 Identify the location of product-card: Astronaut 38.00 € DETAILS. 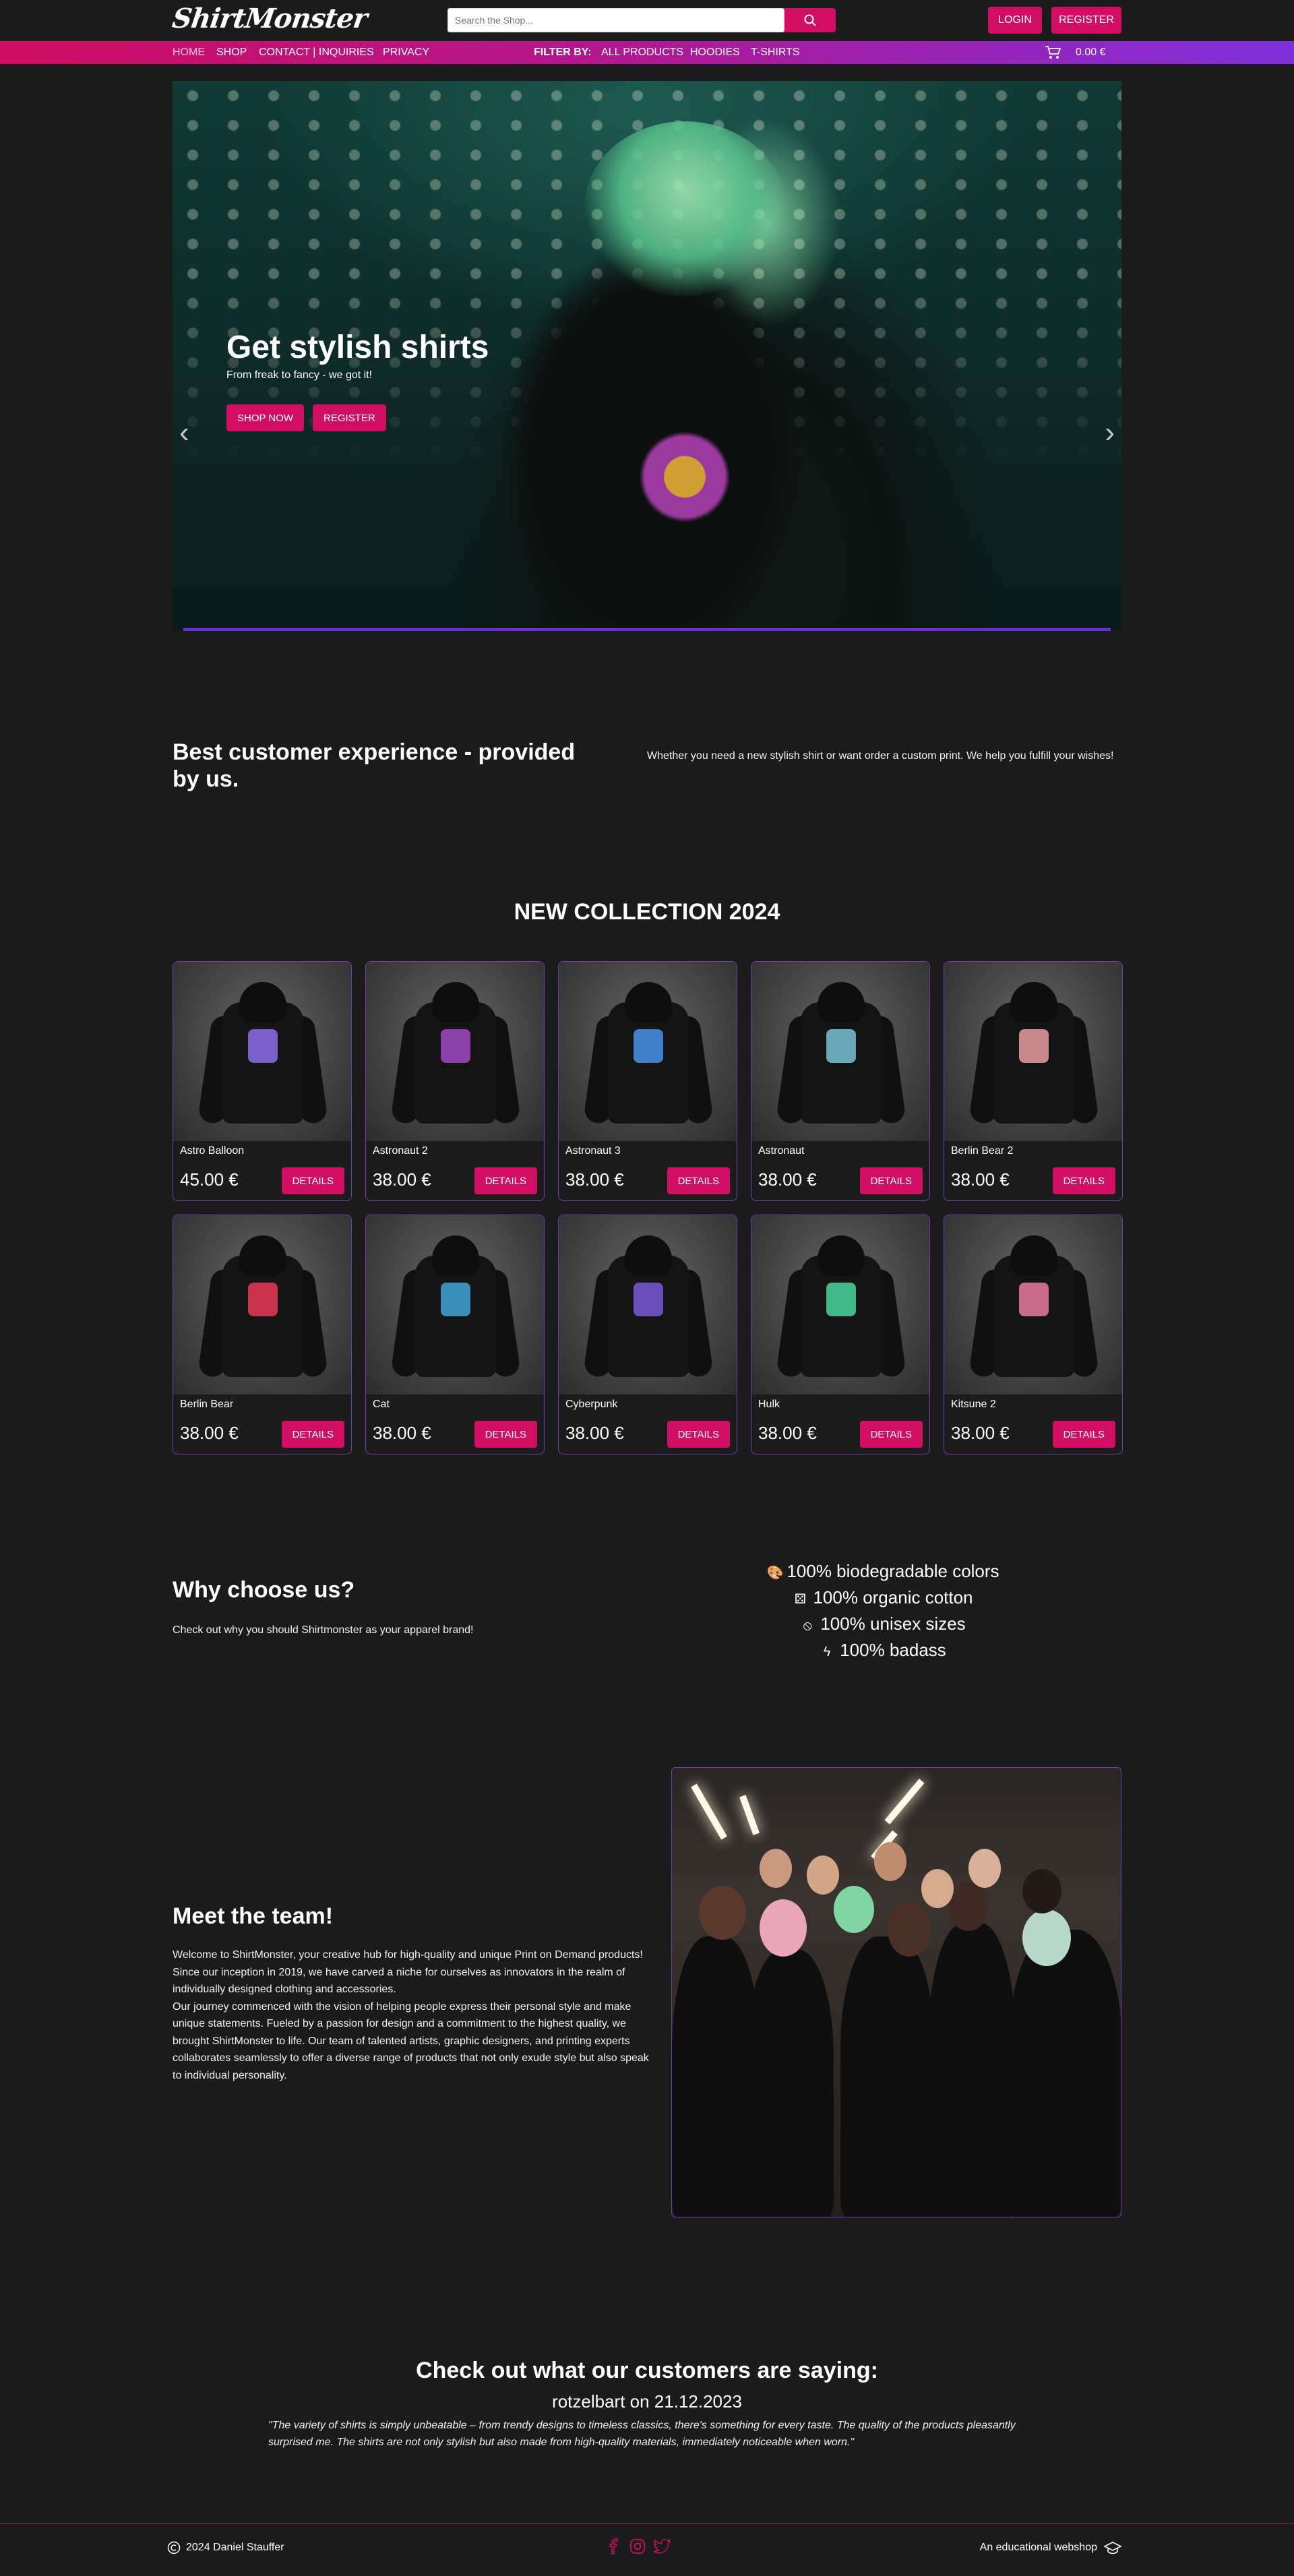
(841, 1081).